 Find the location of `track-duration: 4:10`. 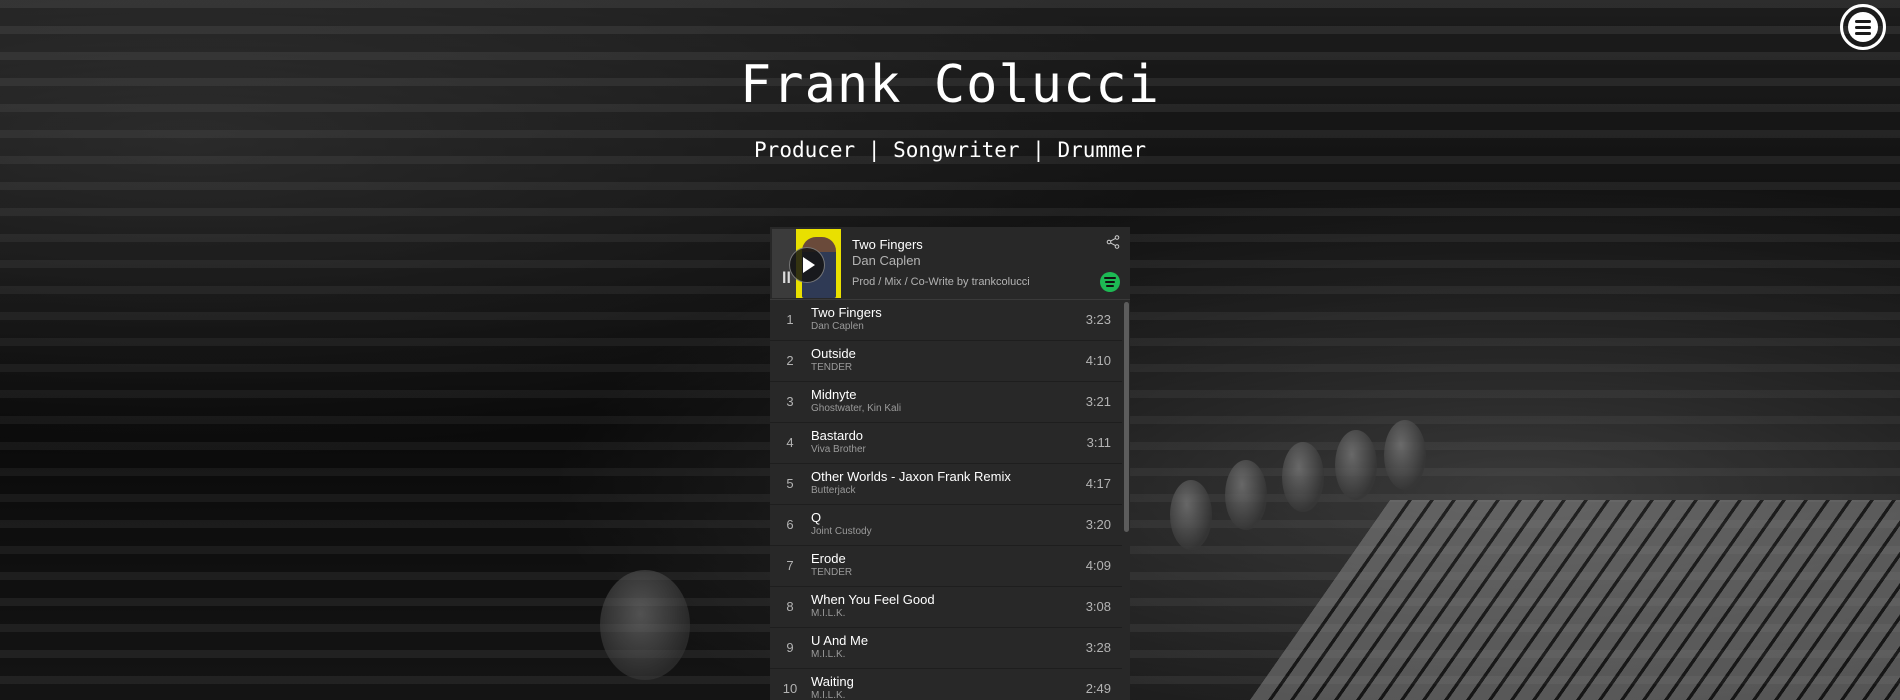

track-duration: 4:10 is located at coordinates (1098, 360).